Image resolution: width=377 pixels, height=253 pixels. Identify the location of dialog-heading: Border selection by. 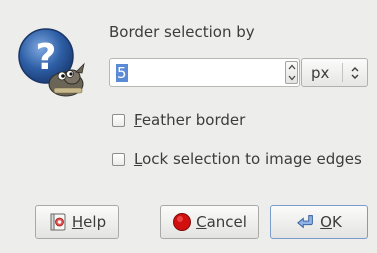
(182, 32).